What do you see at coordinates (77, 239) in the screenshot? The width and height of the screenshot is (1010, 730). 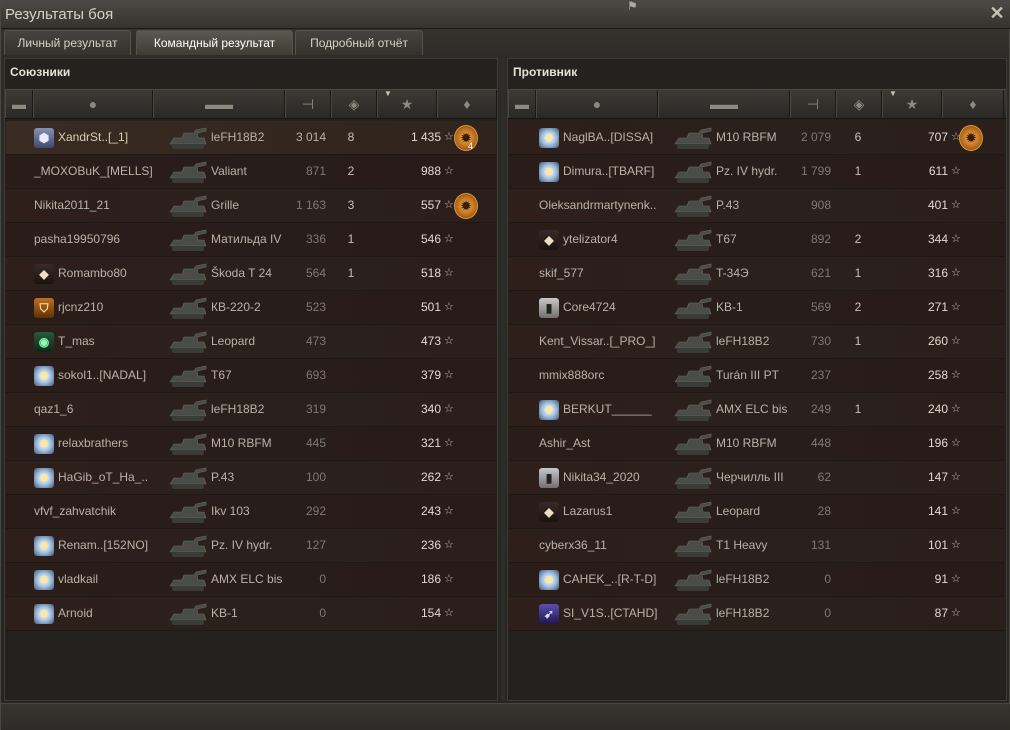 I see `player-name: pasha19950796` at bounding box center [77, 239].